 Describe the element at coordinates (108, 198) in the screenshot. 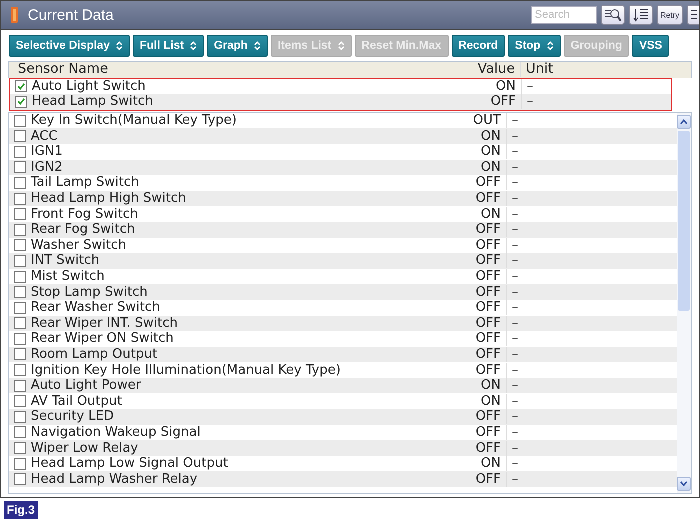

I see `sensor-name: Head Lamp High Switch` at that location.